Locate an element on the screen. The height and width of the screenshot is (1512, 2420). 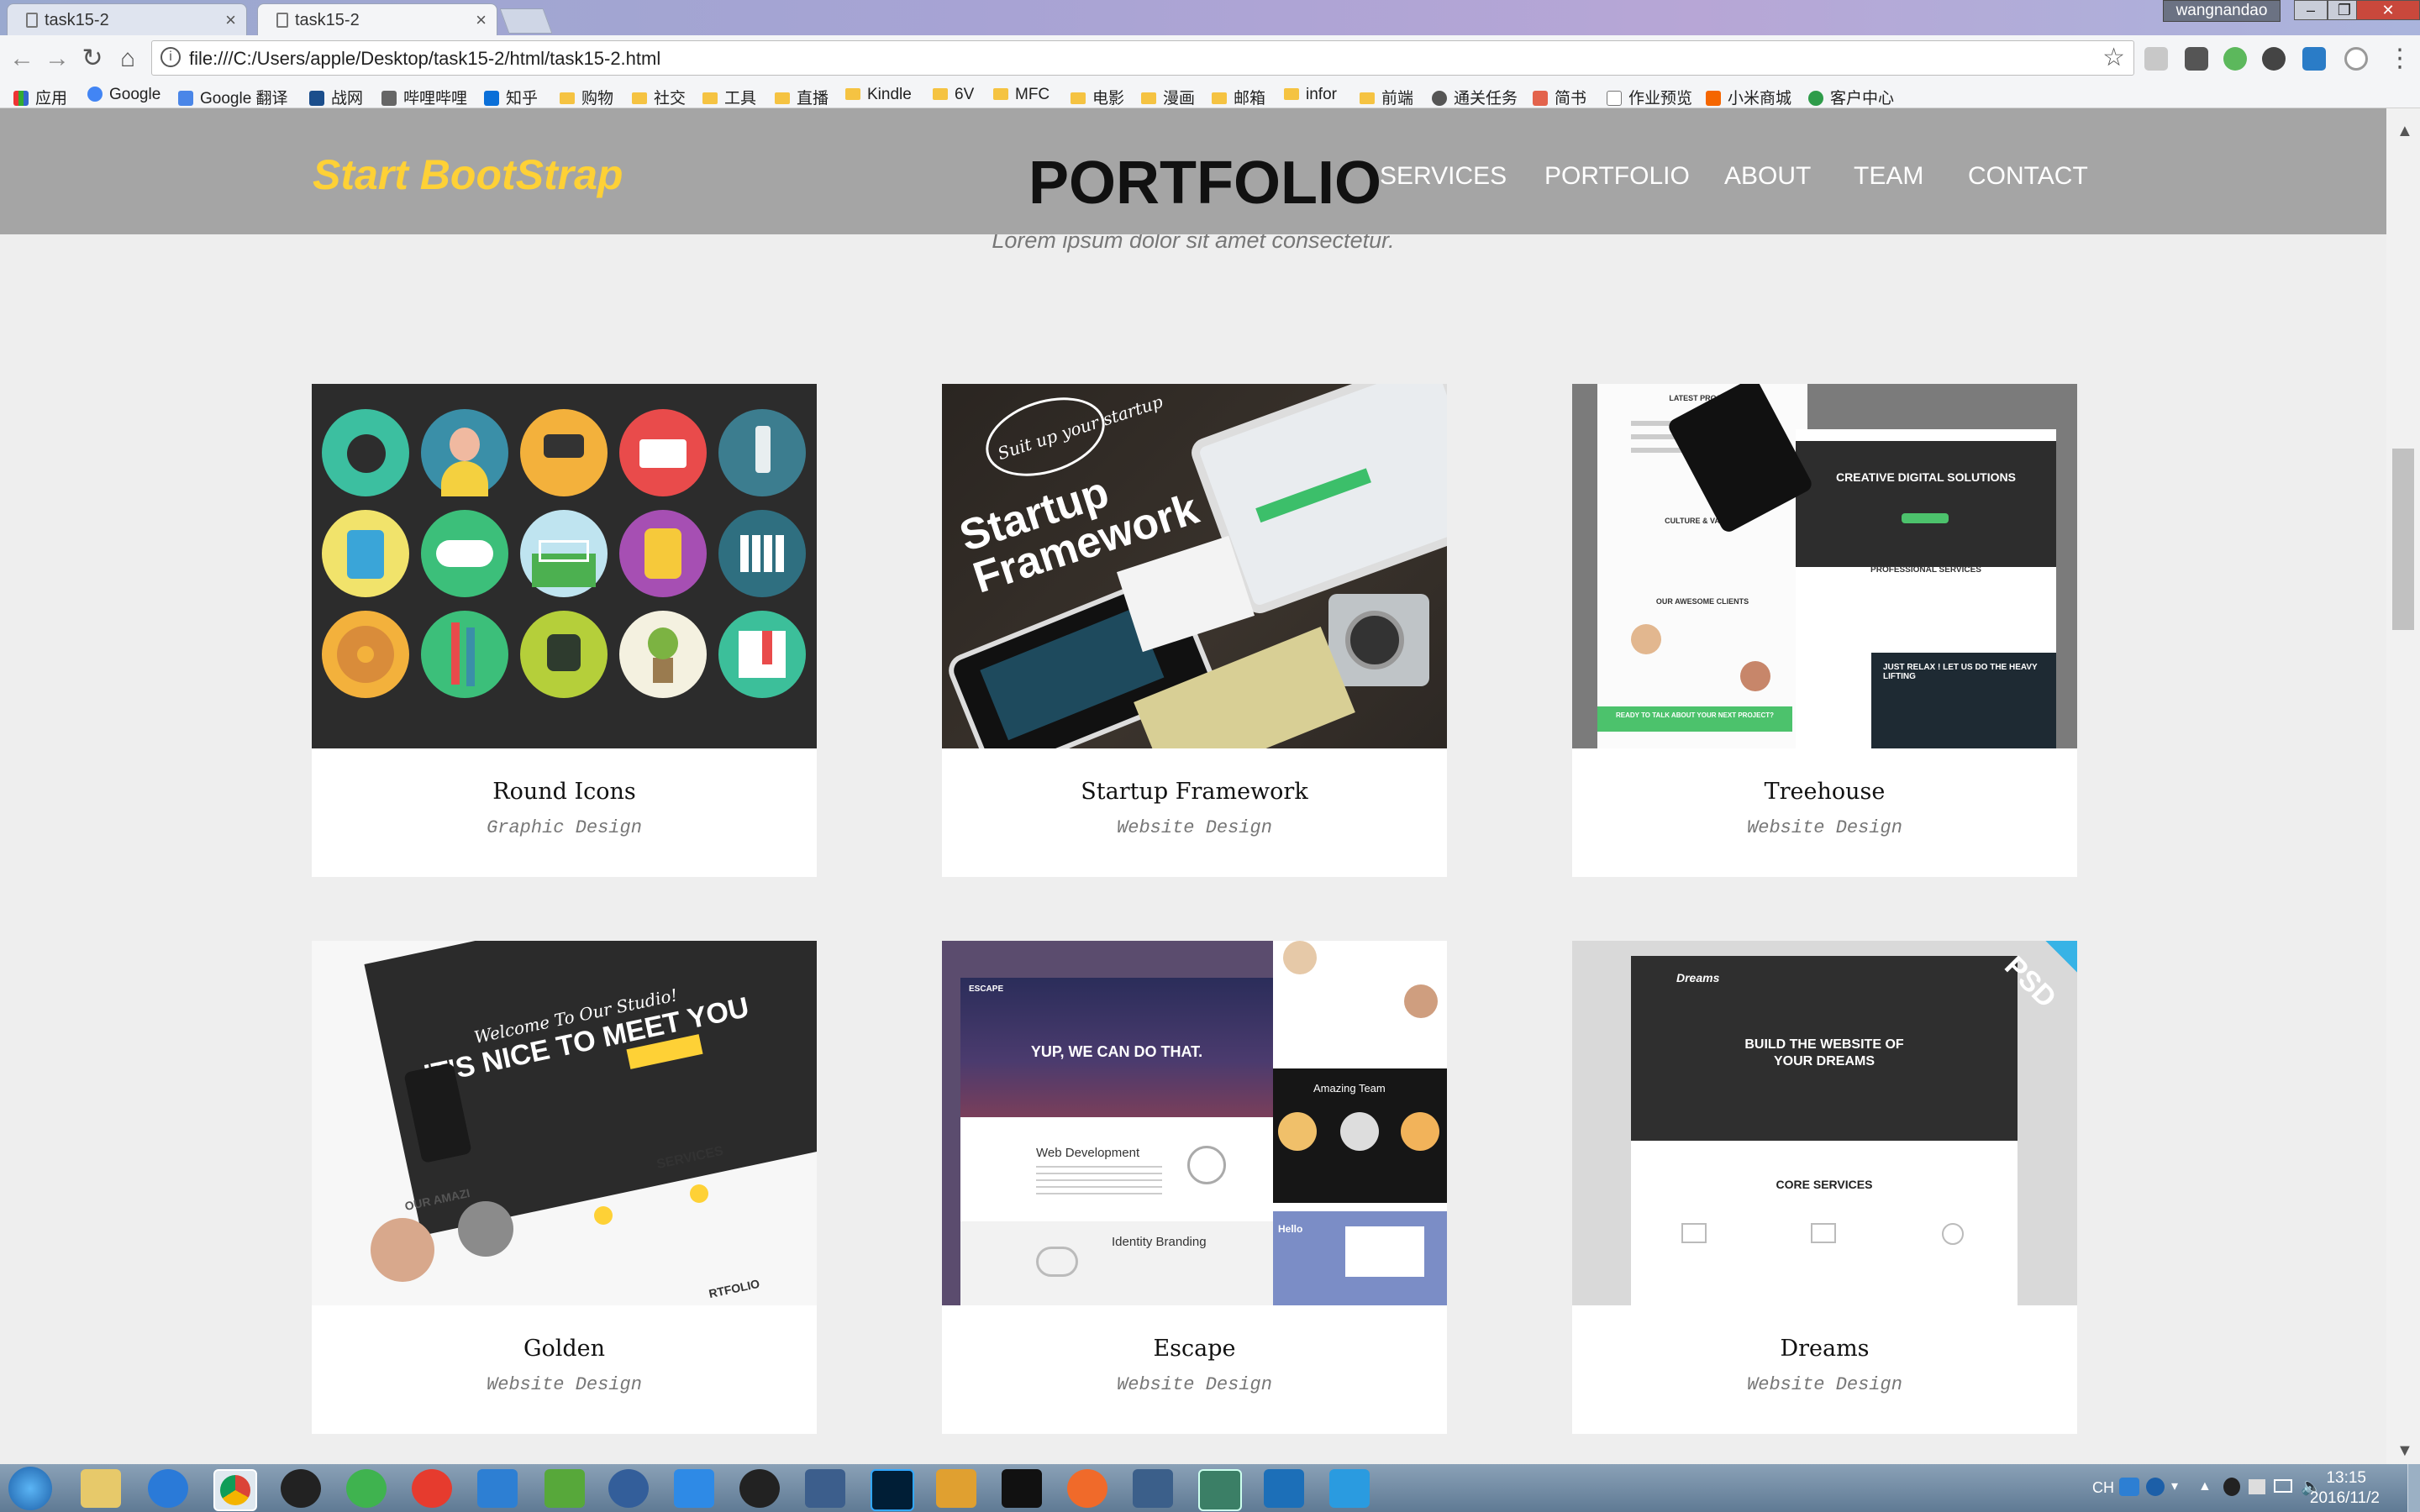
pen-tool-icon is located at coordinates (825, 1488).